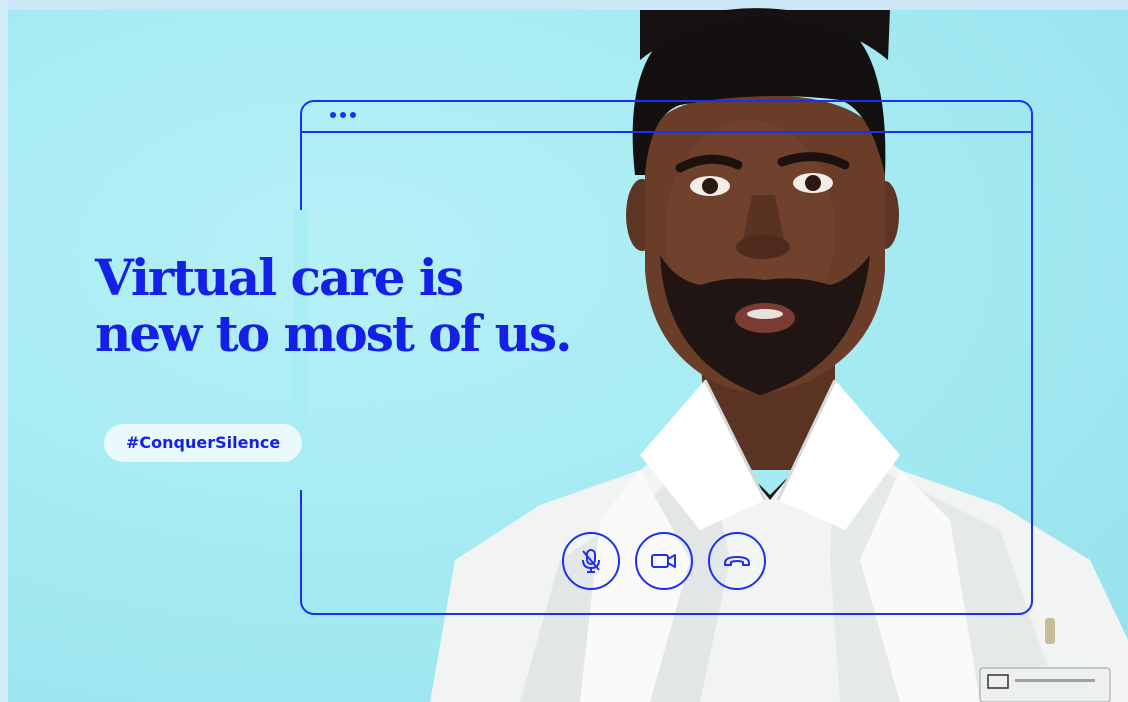 The image size is (1128, 702). I want to click on hang-up-phone-icon, so click(737, 561).